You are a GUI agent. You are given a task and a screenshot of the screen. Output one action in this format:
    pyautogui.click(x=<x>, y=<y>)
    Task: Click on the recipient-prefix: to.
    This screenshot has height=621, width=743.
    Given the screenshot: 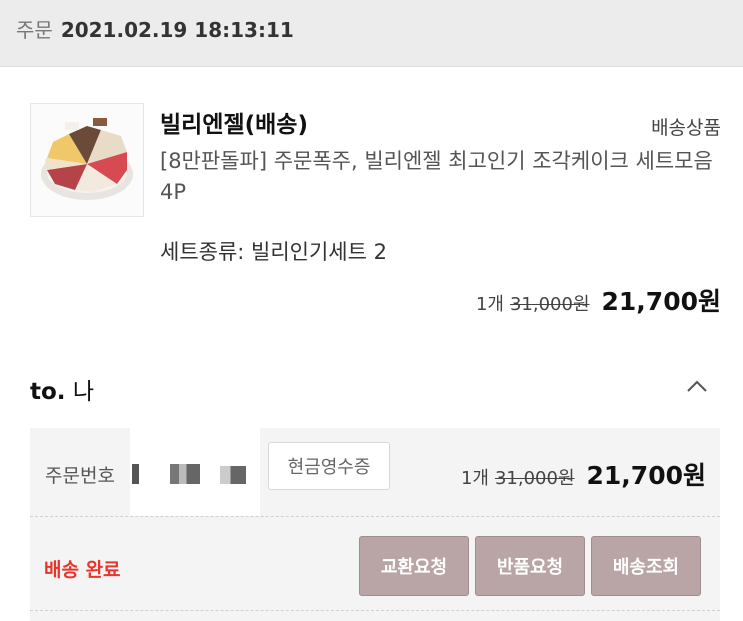 What is the action you would take?
    pyautogui.click(x=48, y=392)
    